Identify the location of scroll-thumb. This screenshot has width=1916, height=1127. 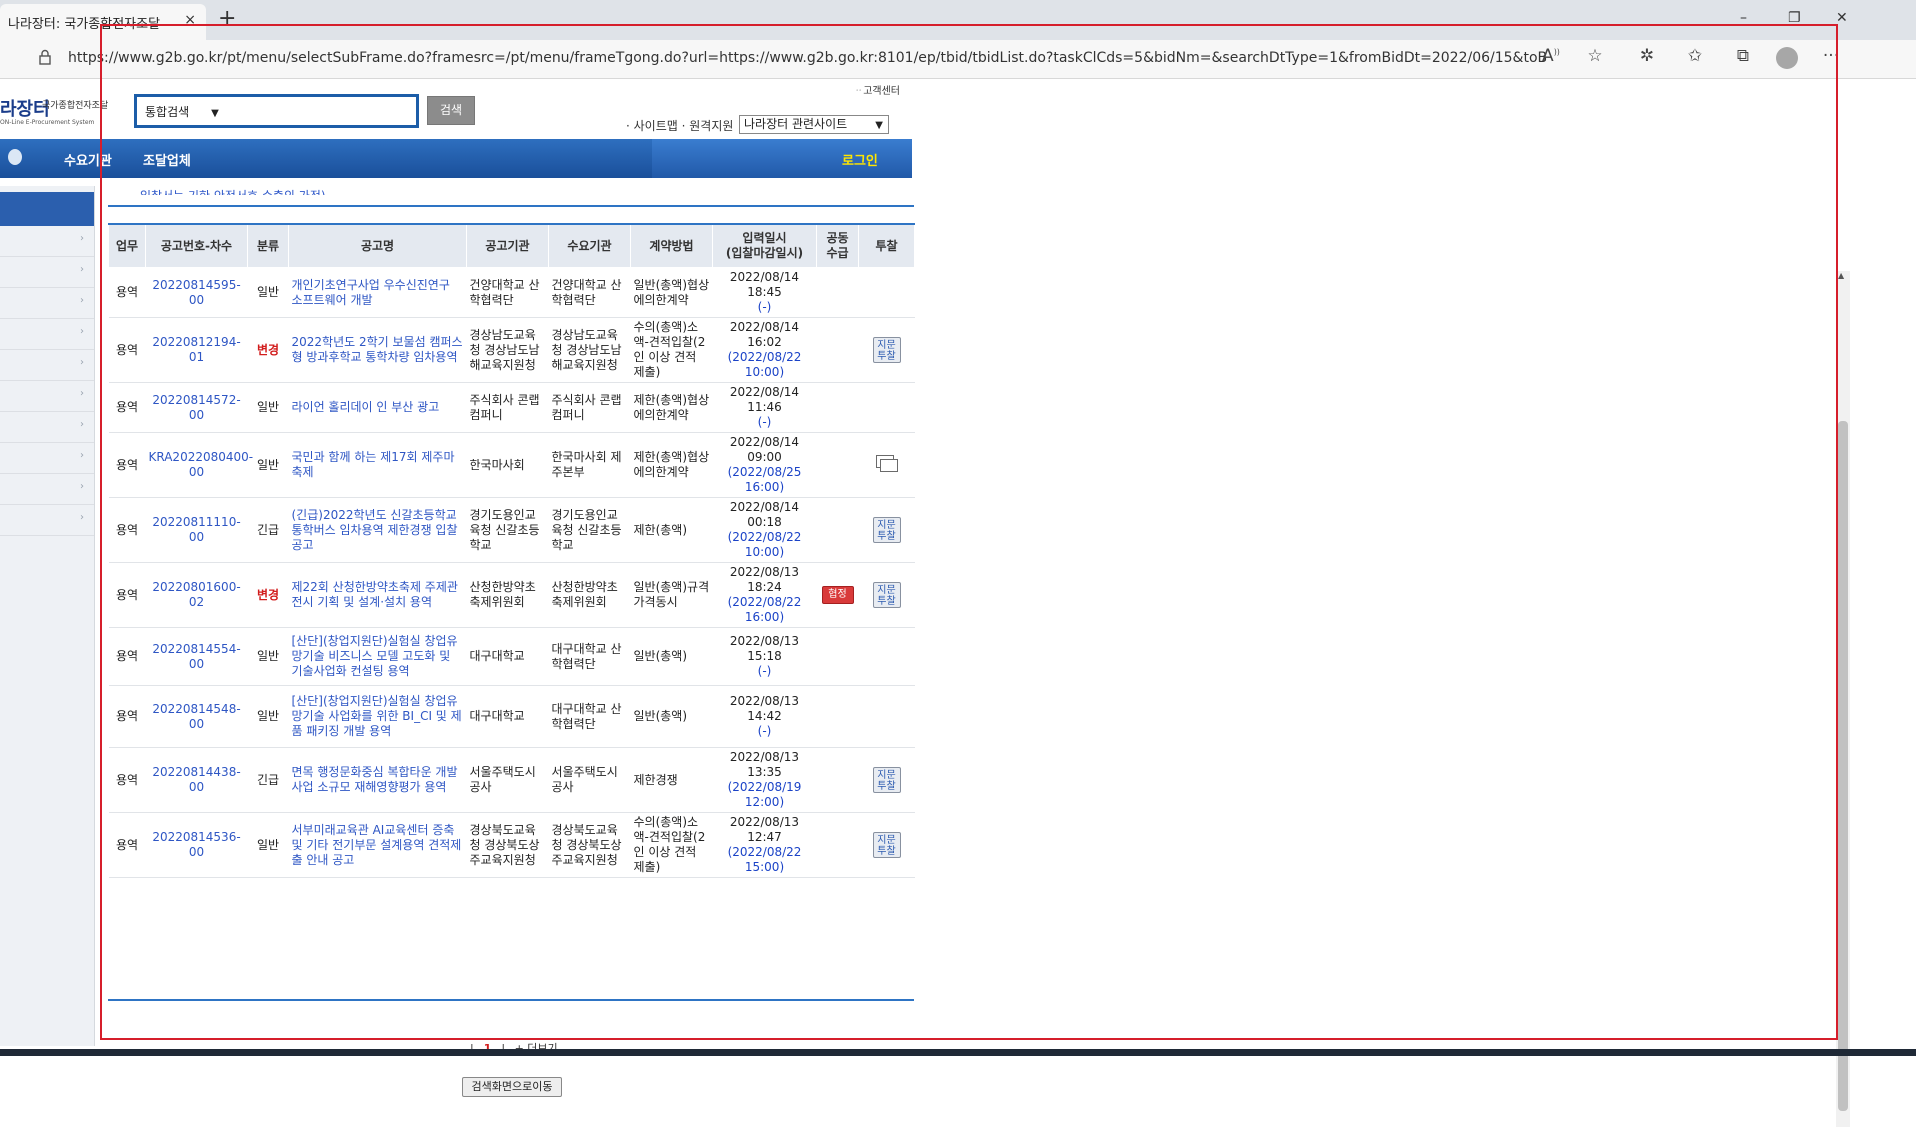
(1843, 766).